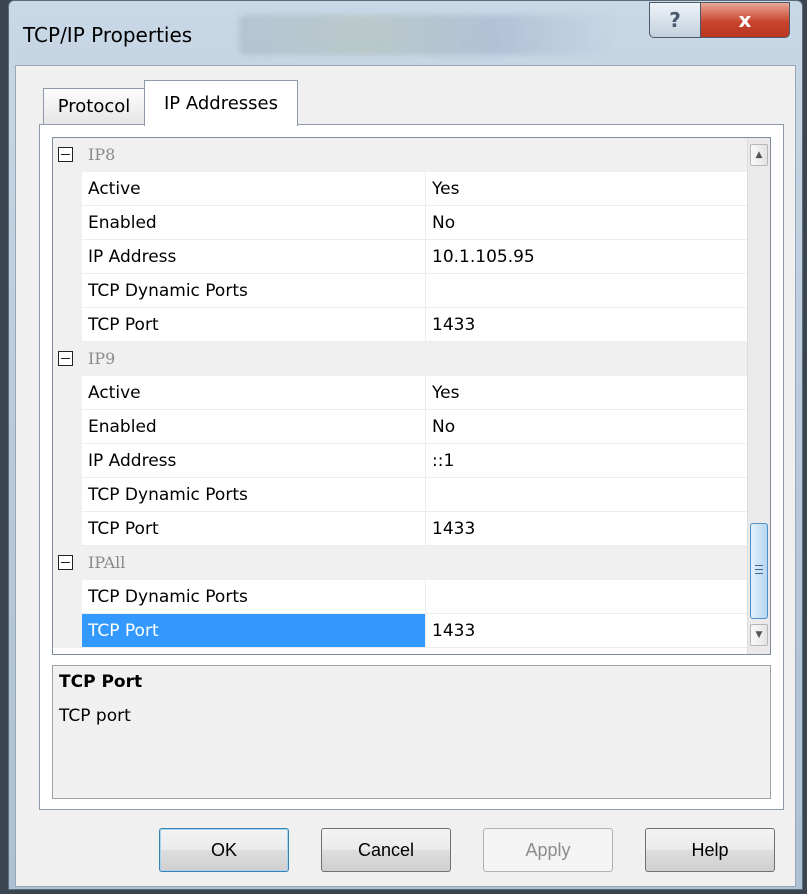 This screenshot has width=807, height=894. I want to click on category-label: IPAll, so click(107, 562).